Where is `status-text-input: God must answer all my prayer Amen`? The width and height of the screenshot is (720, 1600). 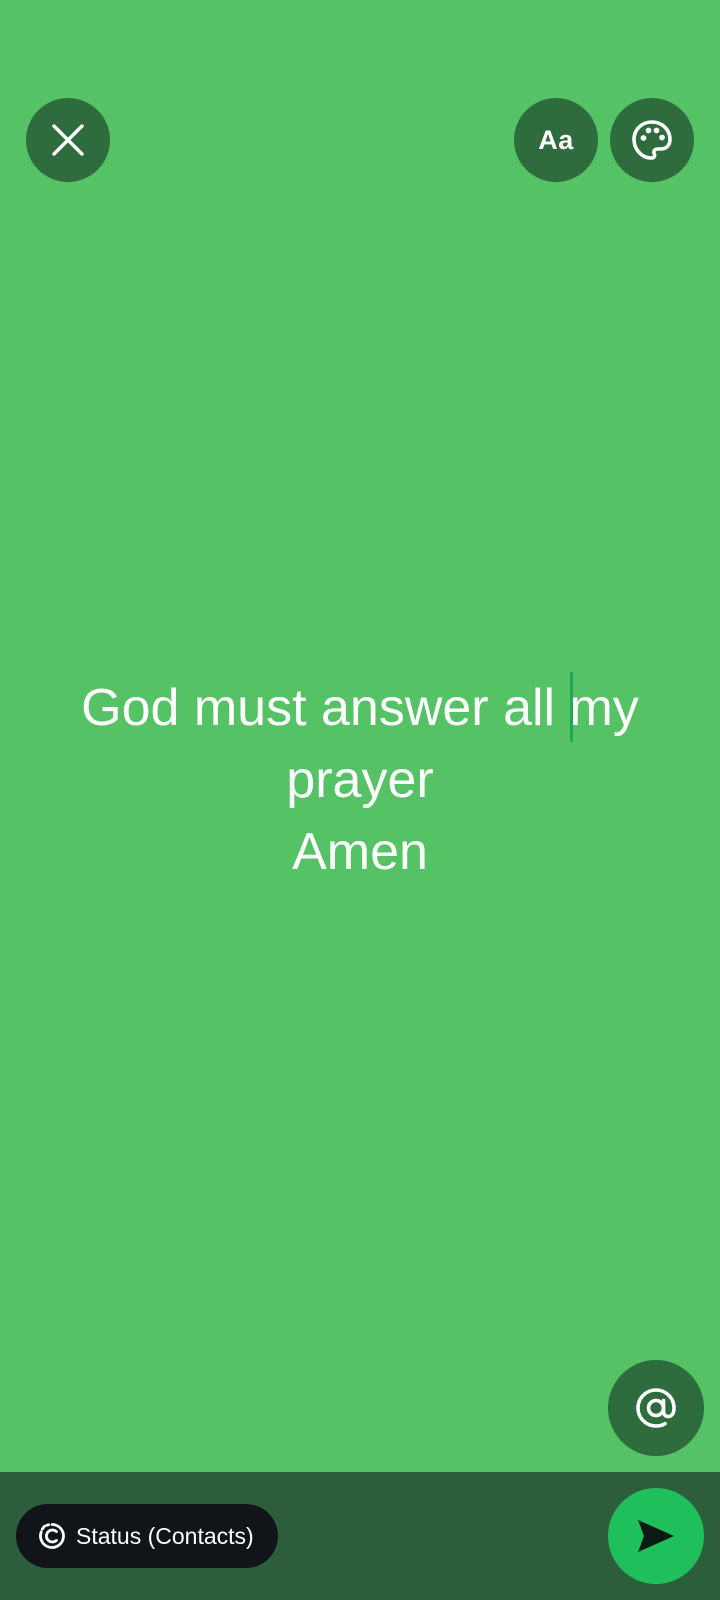 status-text-input: God must answer all my prayer Amen is located at coordinates (360, 780).